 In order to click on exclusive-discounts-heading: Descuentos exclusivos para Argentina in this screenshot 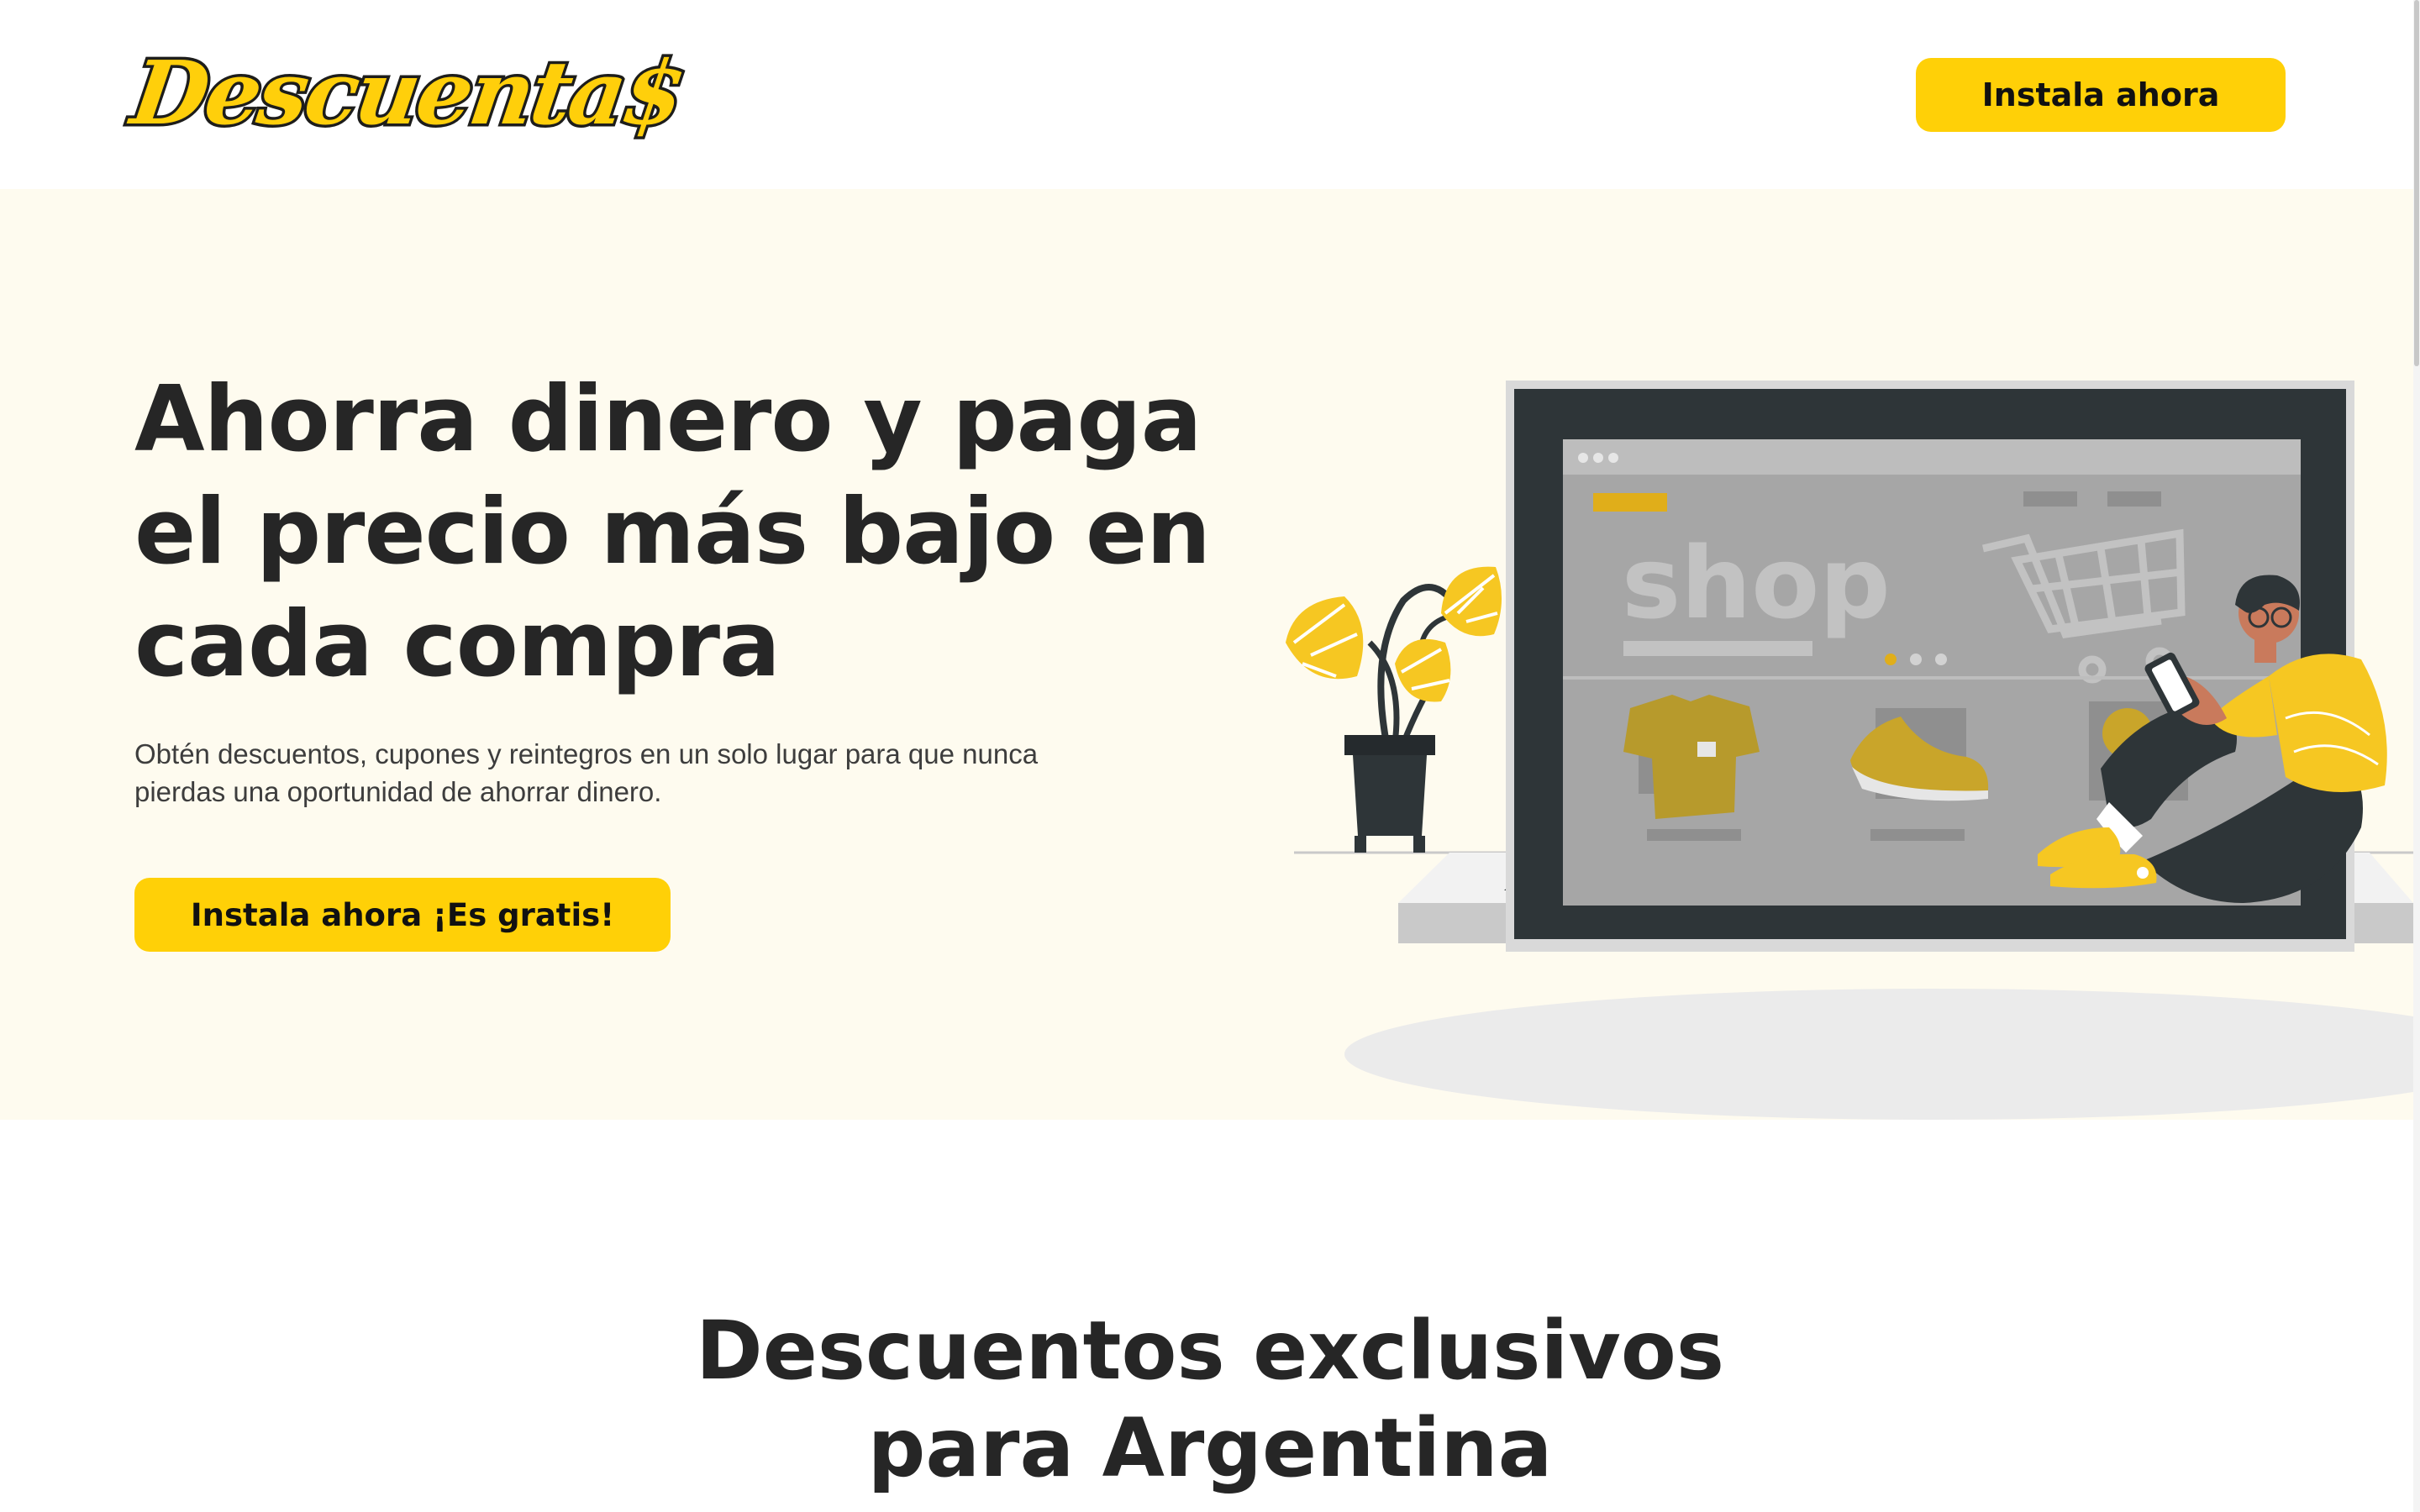, I will do `click(1210, 1399)`.